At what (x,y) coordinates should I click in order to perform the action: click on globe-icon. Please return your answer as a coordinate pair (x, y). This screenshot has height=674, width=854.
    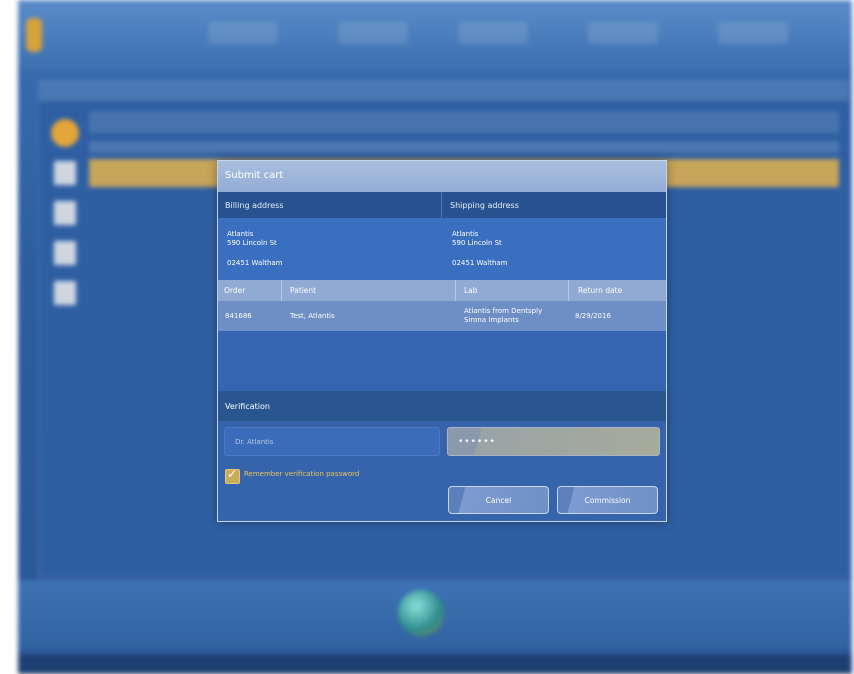
    Looking at the image, I should click on (421, 613).